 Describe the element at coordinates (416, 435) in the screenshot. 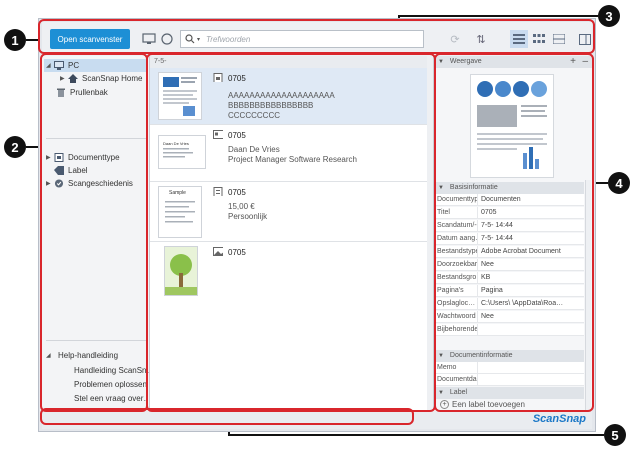

I see `callout-5-line` at that location.